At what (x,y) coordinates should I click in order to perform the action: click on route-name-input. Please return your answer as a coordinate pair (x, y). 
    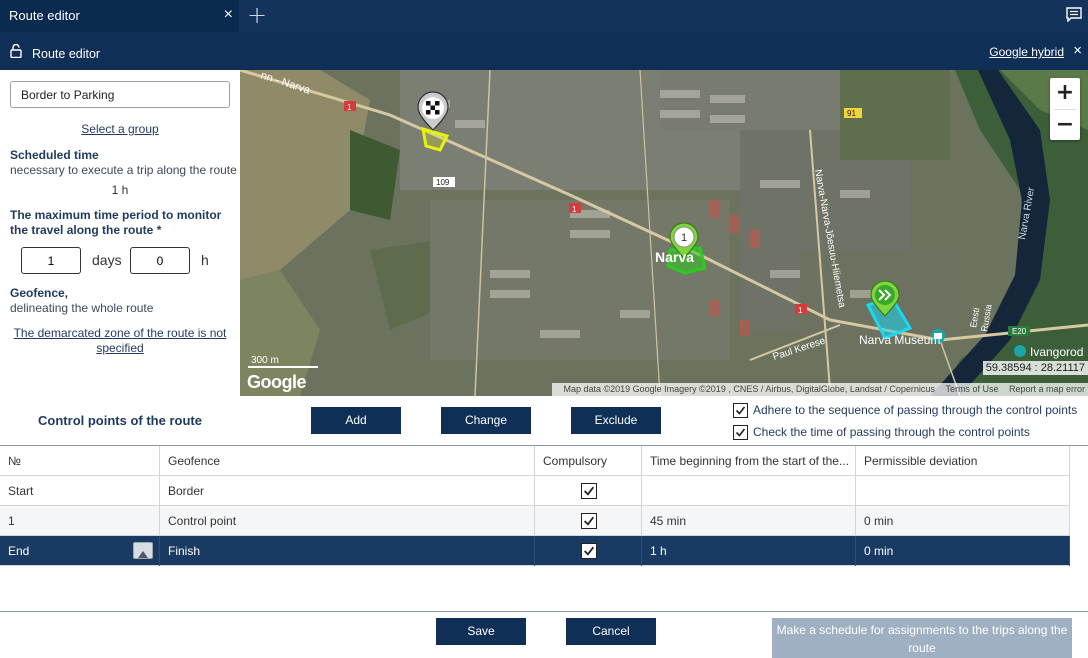
    Looking at the image, I should click on (120, 94).